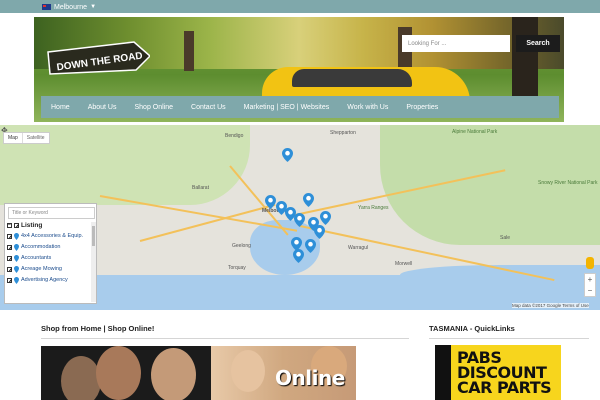  Describe the element at coordinates (505, 238) in the screenshot. I see `map-label: Sale` at that location.